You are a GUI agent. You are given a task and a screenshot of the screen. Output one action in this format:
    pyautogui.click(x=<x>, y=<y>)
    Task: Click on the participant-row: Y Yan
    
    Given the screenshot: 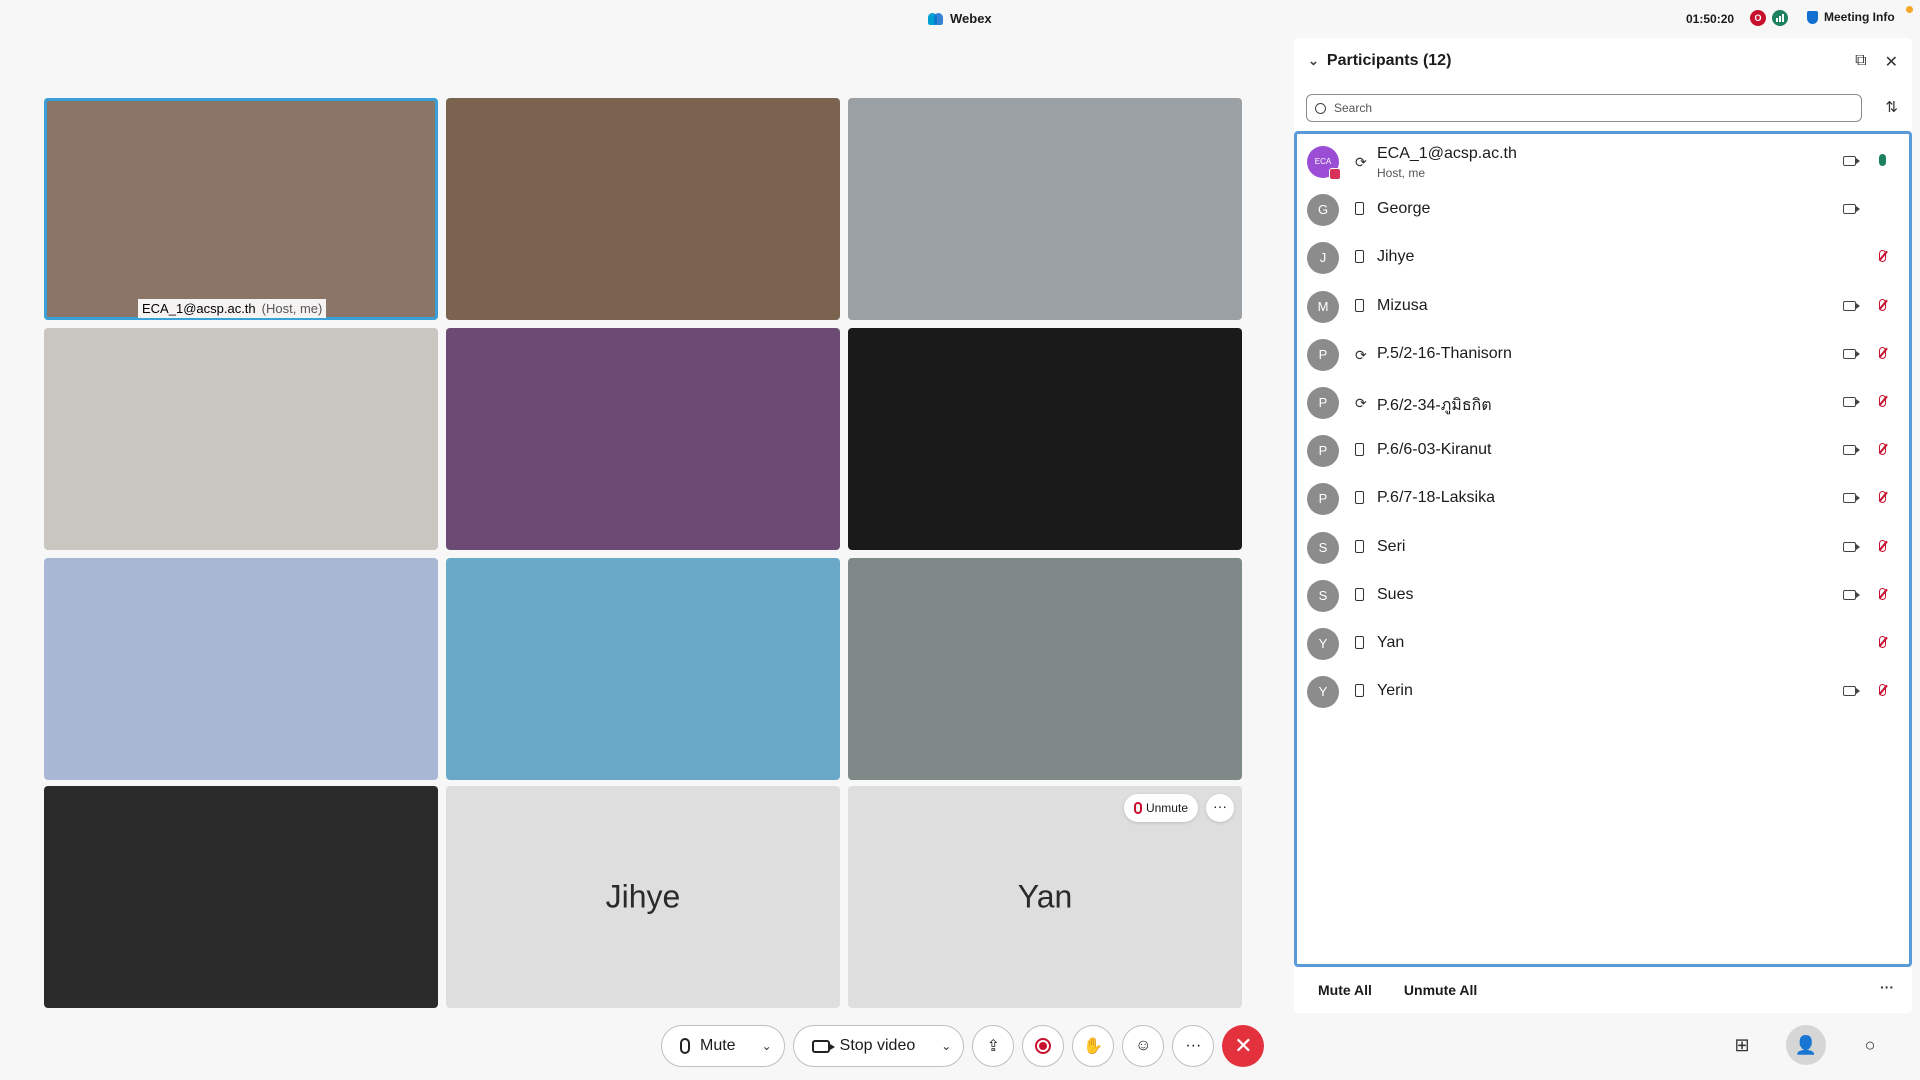 What is the action you would take?
    pyautogui.click(x=1603, y=644)
    